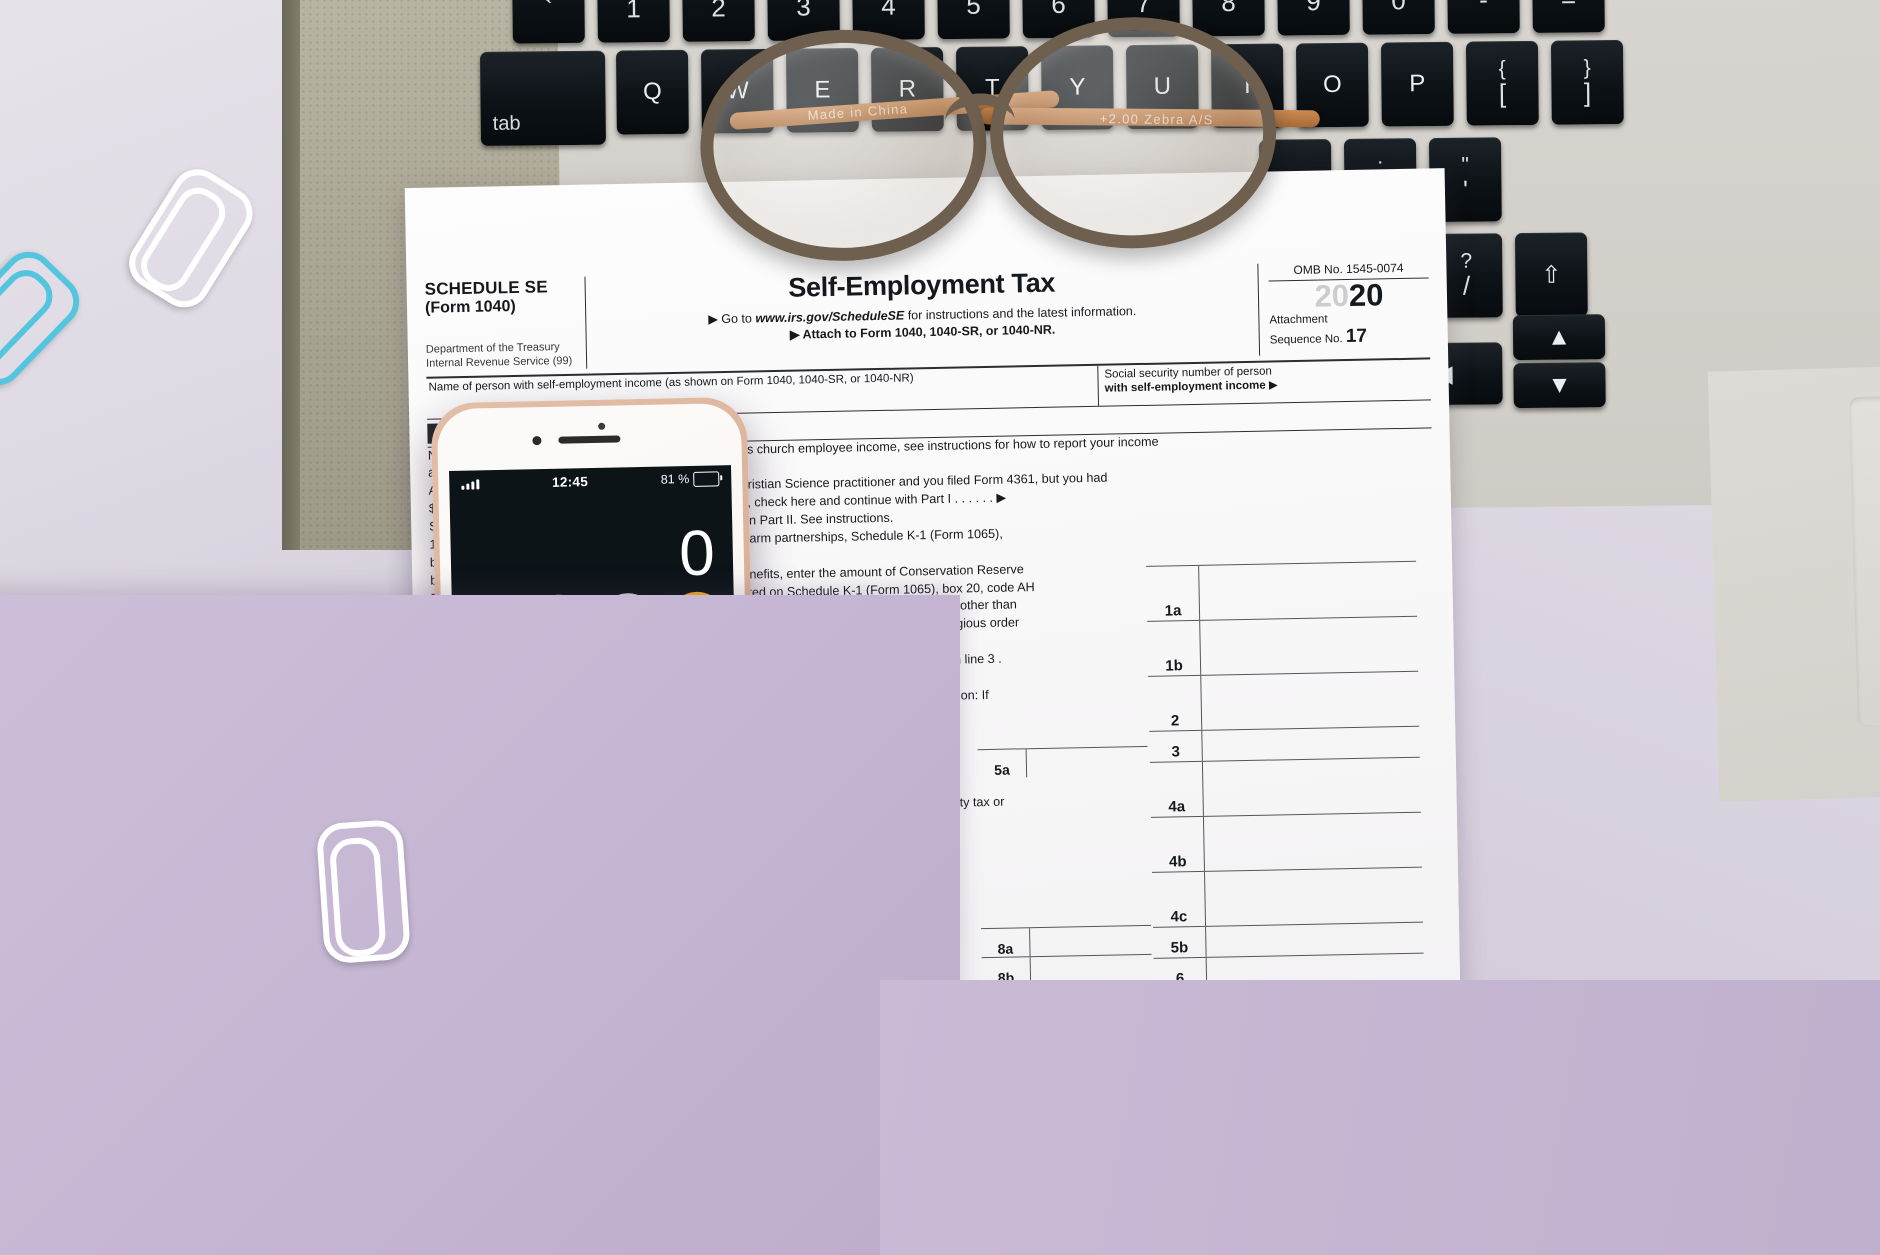 This screenshot has height=1255, width=1880. I want to click on form-subline-number: 8a, so click(1006, 943).